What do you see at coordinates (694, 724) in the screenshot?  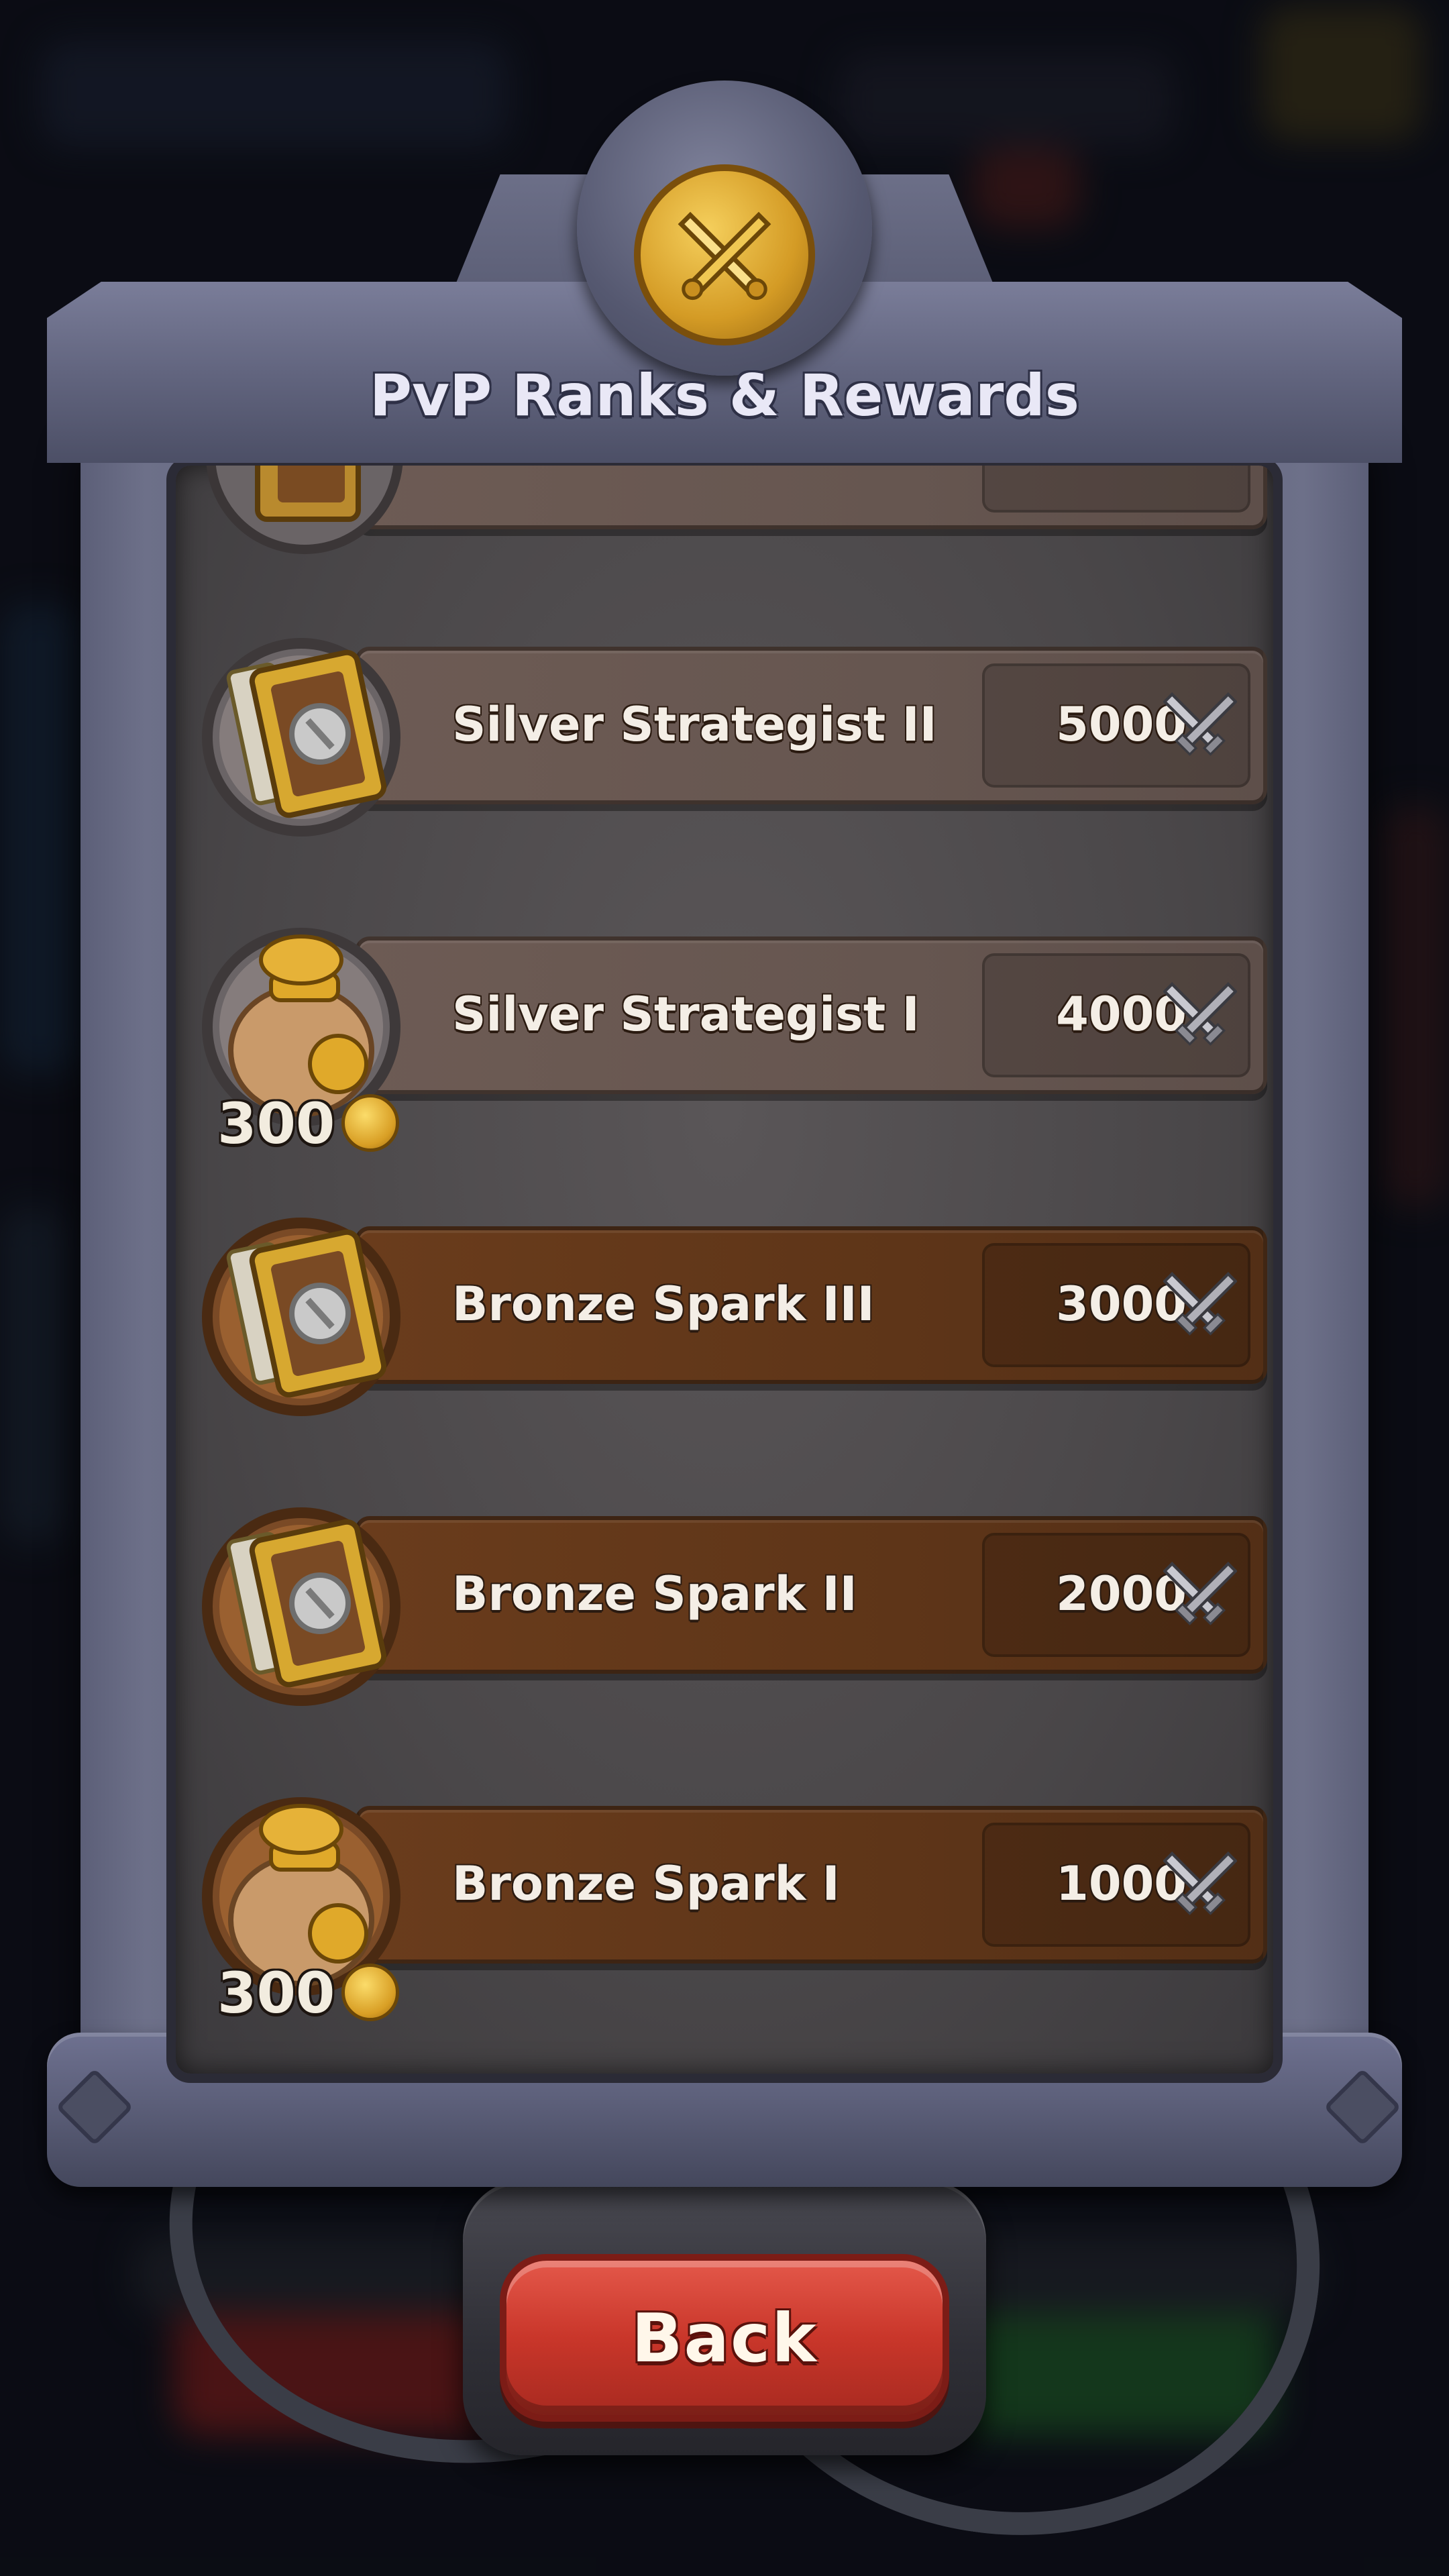 I see `rank-name: Silver Strategist II` at bounding box center [694, 724].